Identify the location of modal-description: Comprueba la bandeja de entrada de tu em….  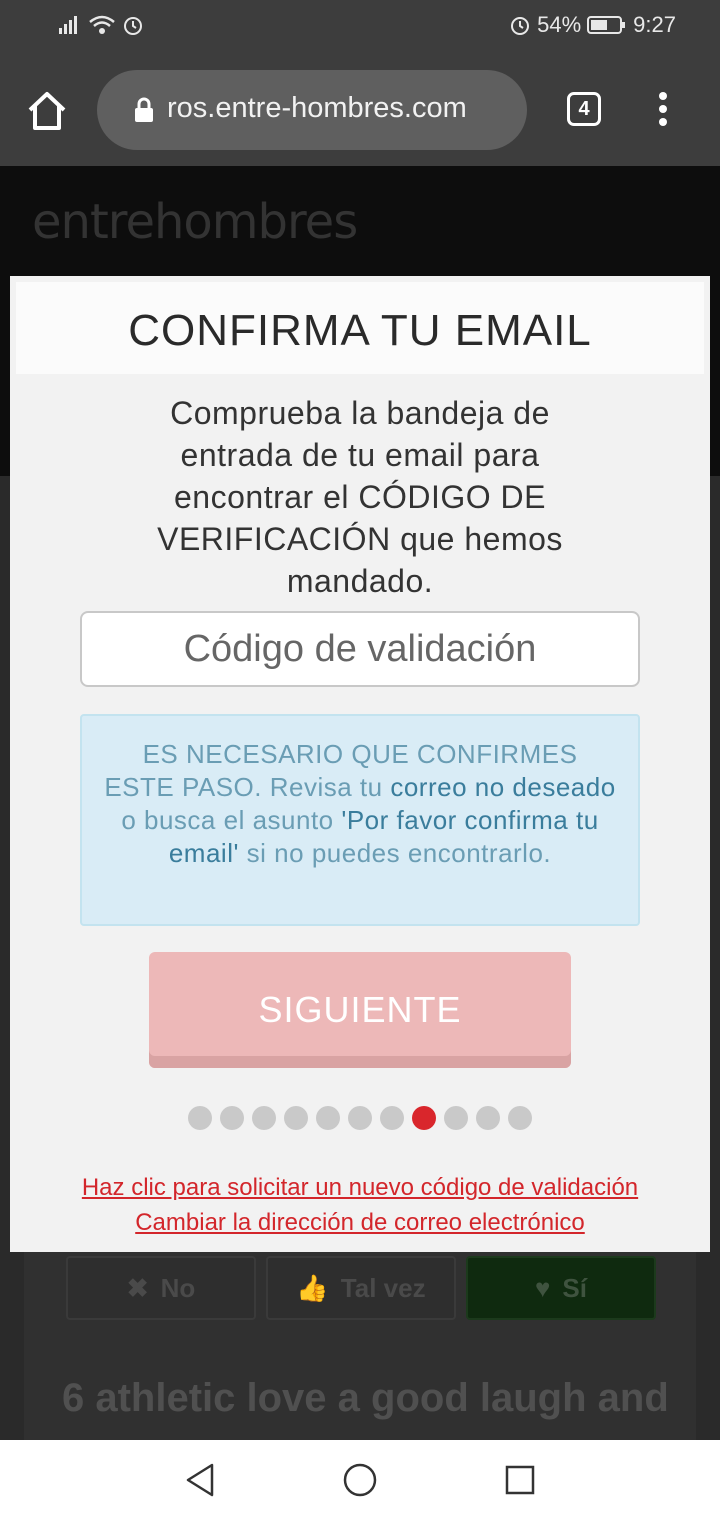
(360, 497).